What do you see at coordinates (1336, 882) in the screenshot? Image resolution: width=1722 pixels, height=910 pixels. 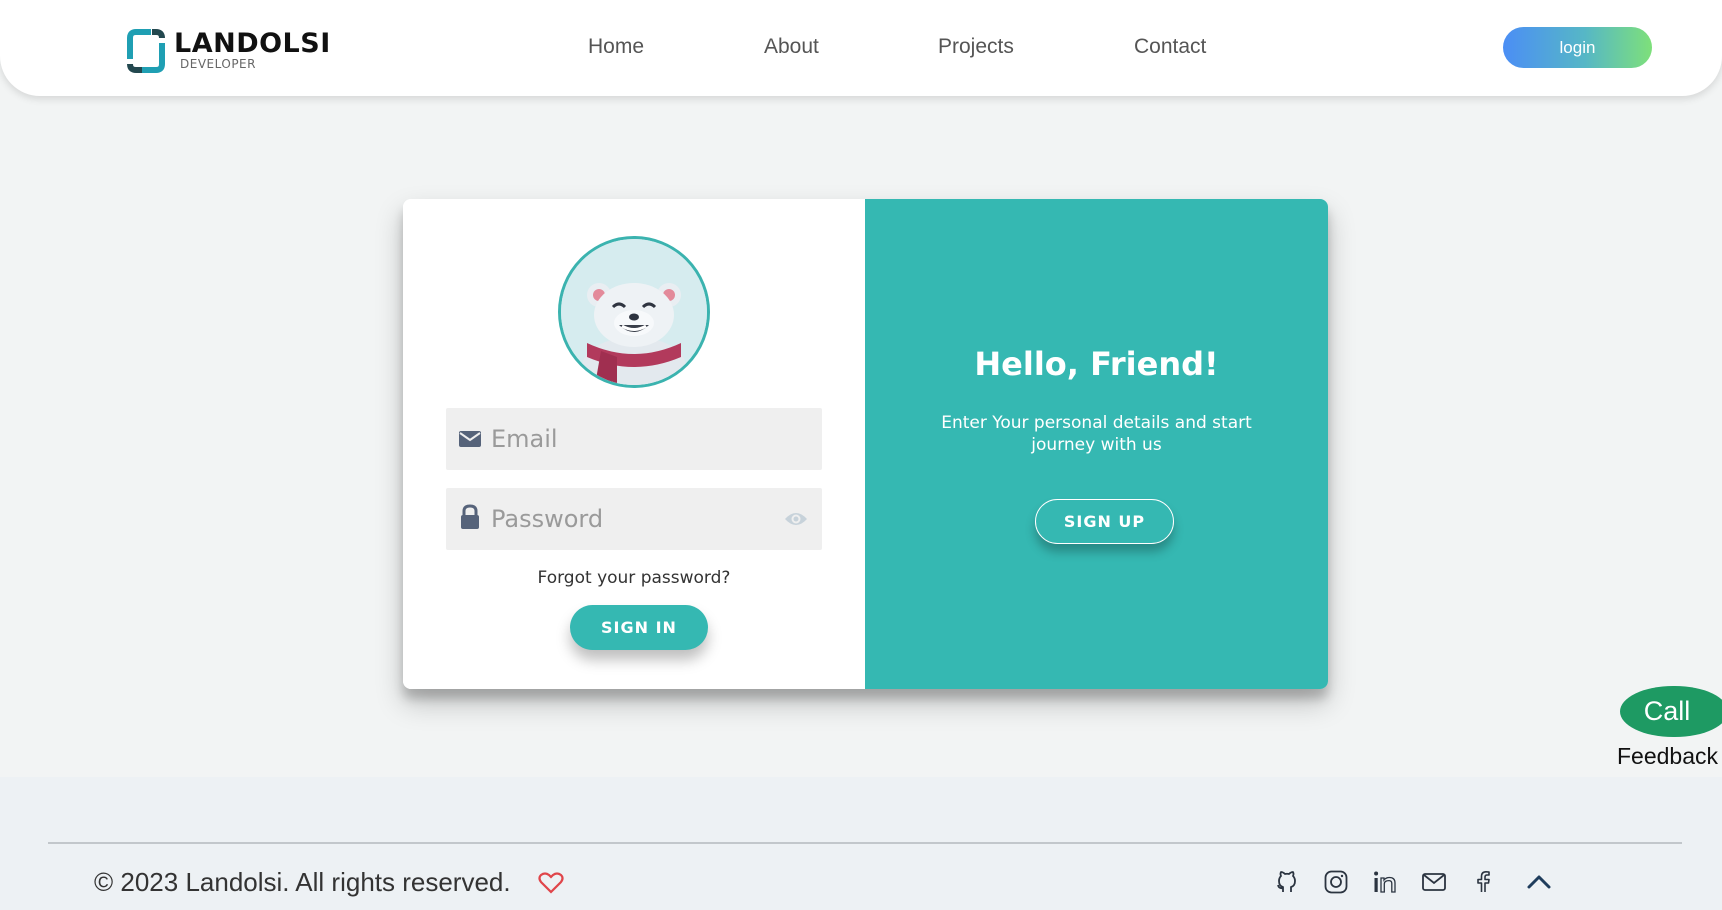 I see `instagram-icon` at bounding box center [1336, 882].